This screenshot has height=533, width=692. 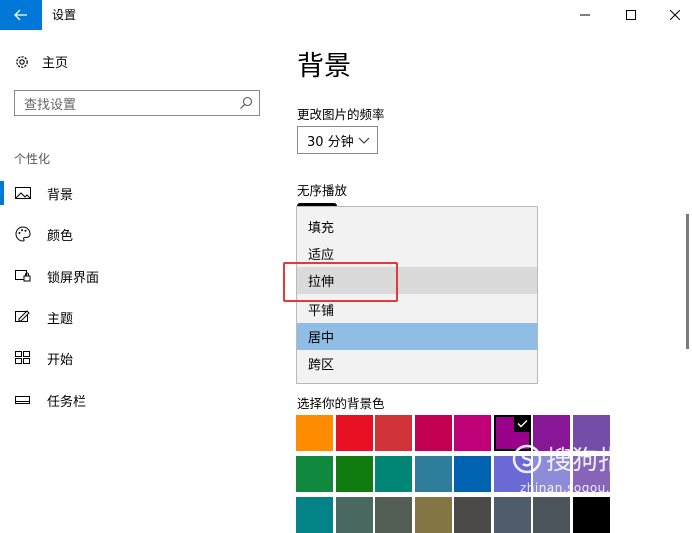 What do you see at coordinates (417, 363) in the screenshot?
I see `fit-option-span: 跨区` at bounding box center [417, 363].